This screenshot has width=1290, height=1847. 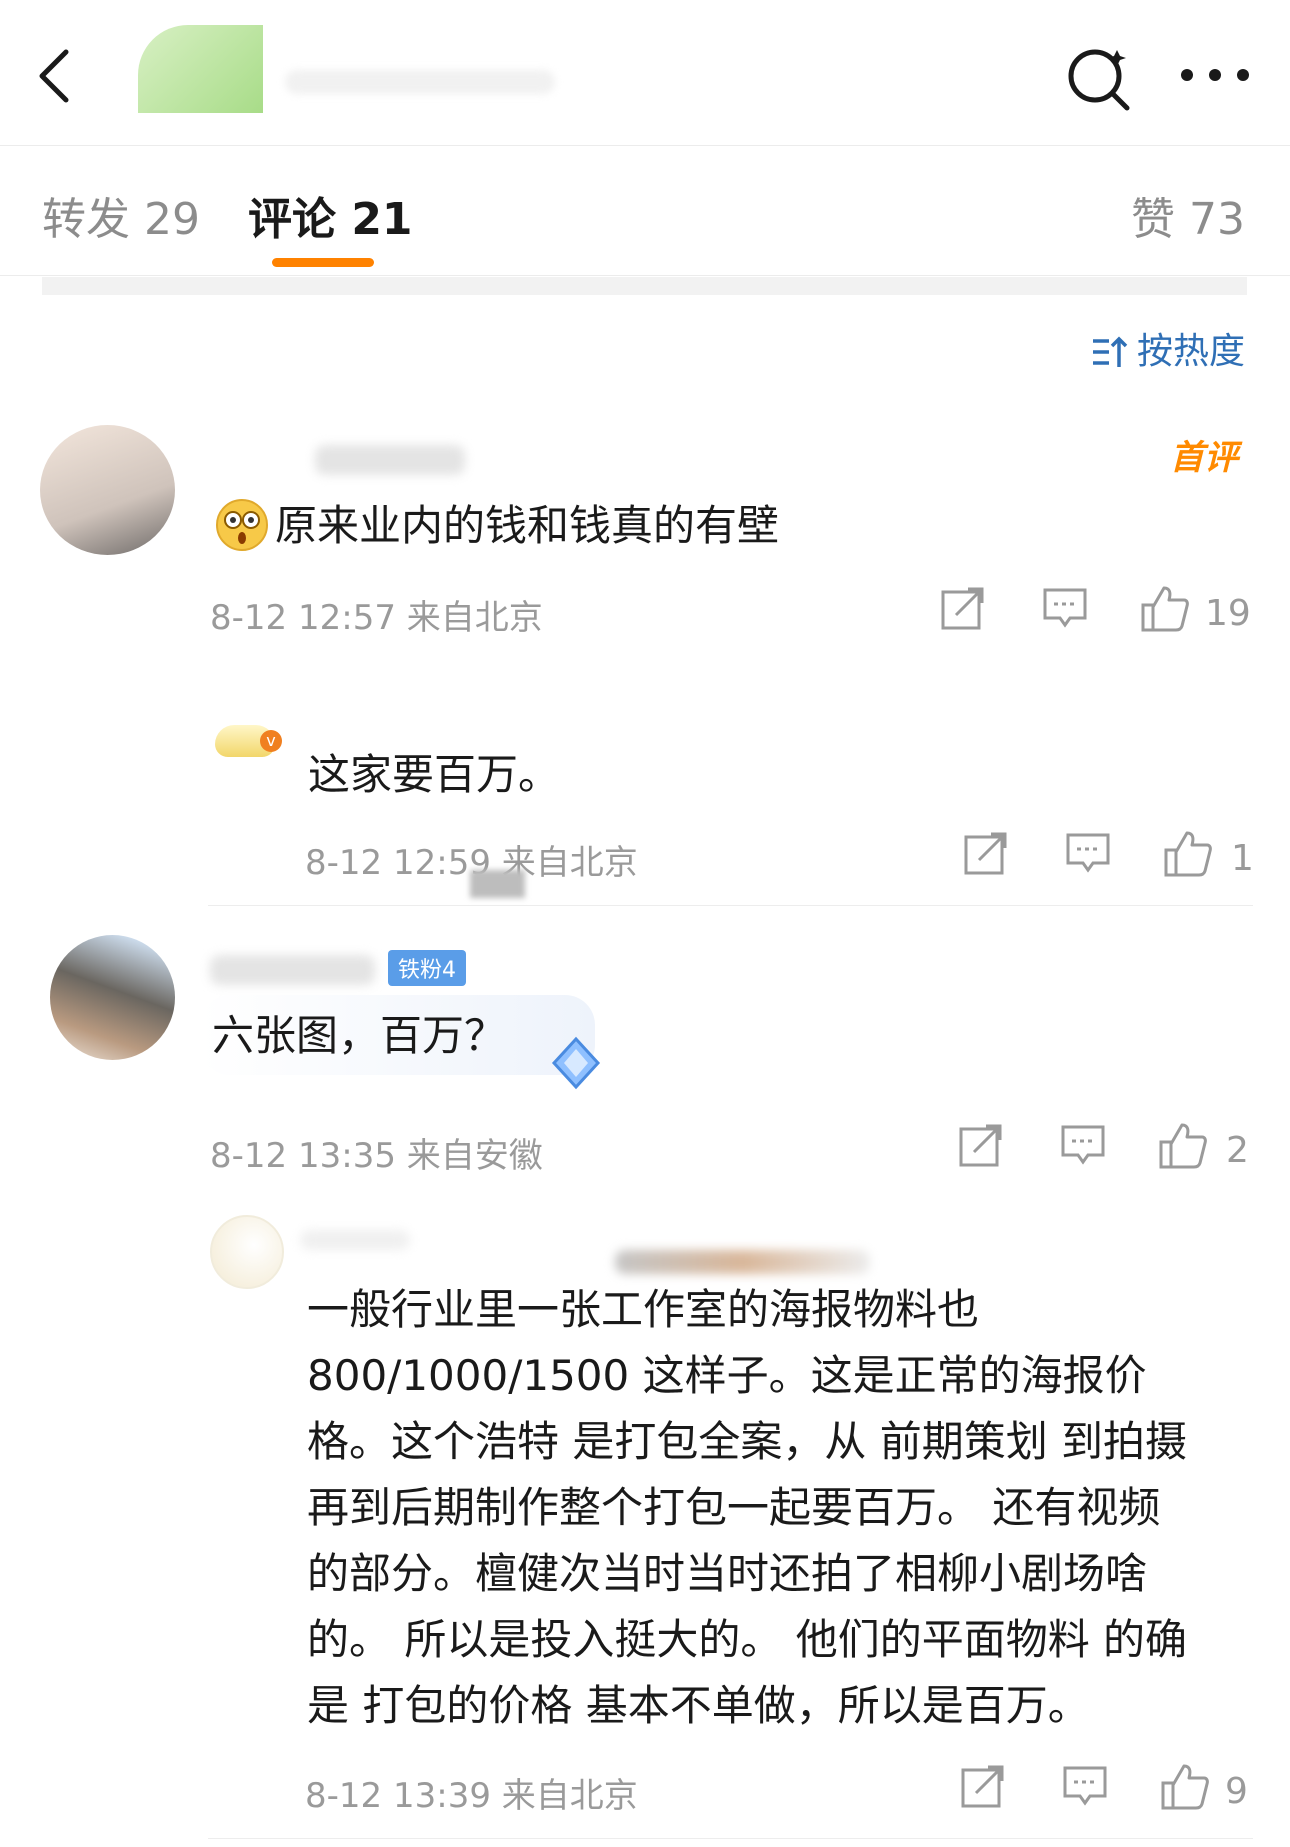 I want to click on comment-actions: 1, so click(x=1108, y=860).